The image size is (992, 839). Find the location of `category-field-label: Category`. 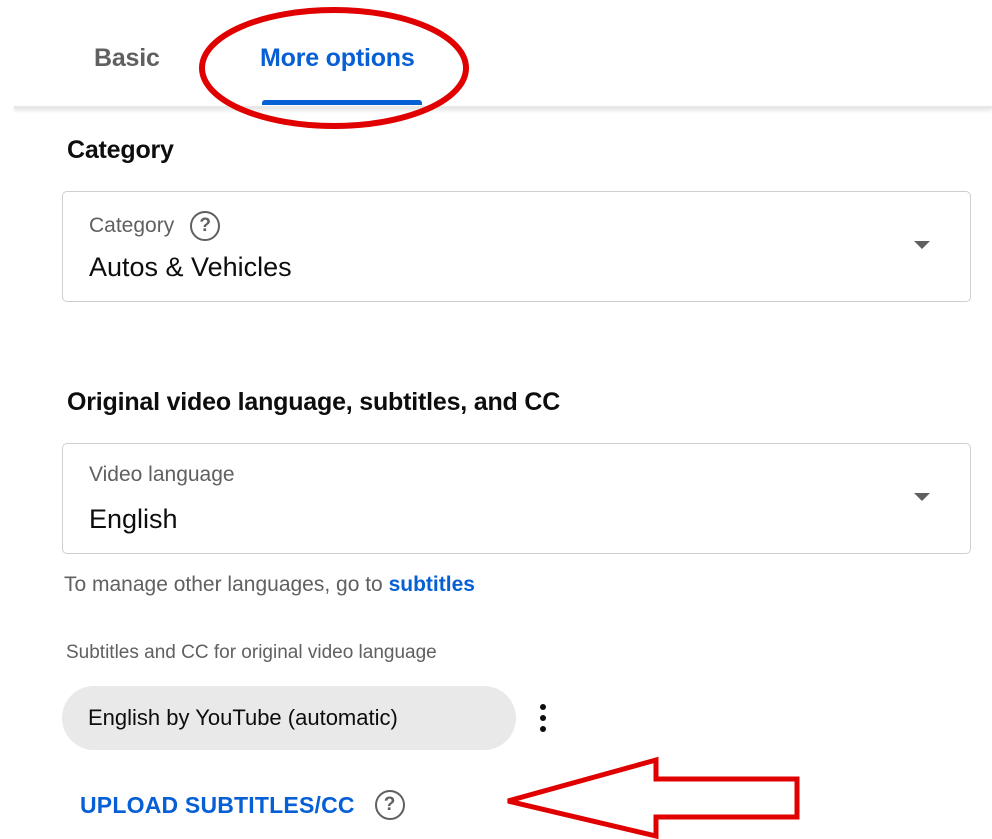

category-field-label: Category is located at coordinates (132, 225).